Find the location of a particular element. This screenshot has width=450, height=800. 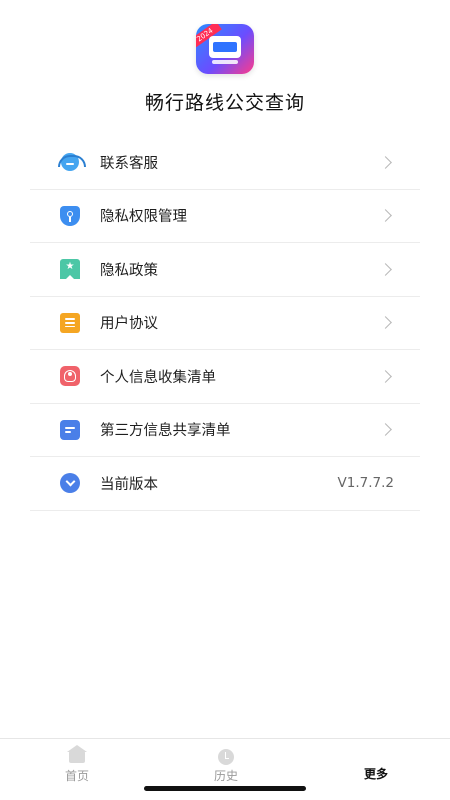

menu-item-label: 隐私政策 is located at coordinates (129, 270).